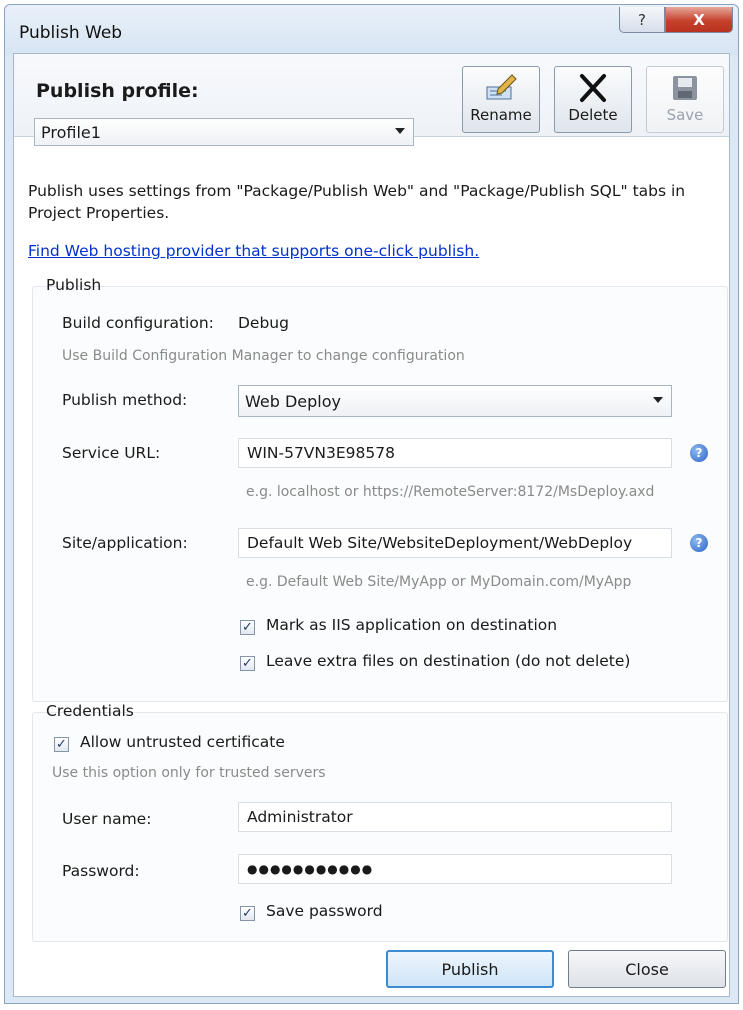  I want to click on rename-label: Rename, so click(501, 115).